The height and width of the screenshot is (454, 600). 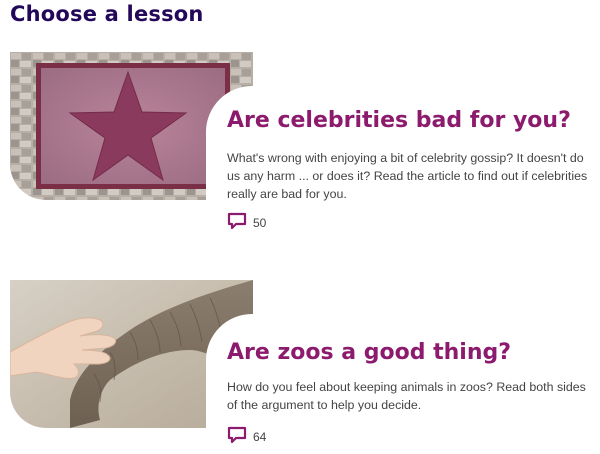 What do you see at coordinates (260, 223) in the screenshot?
I see `comment-count: 50` at bounding box center [260, 223].